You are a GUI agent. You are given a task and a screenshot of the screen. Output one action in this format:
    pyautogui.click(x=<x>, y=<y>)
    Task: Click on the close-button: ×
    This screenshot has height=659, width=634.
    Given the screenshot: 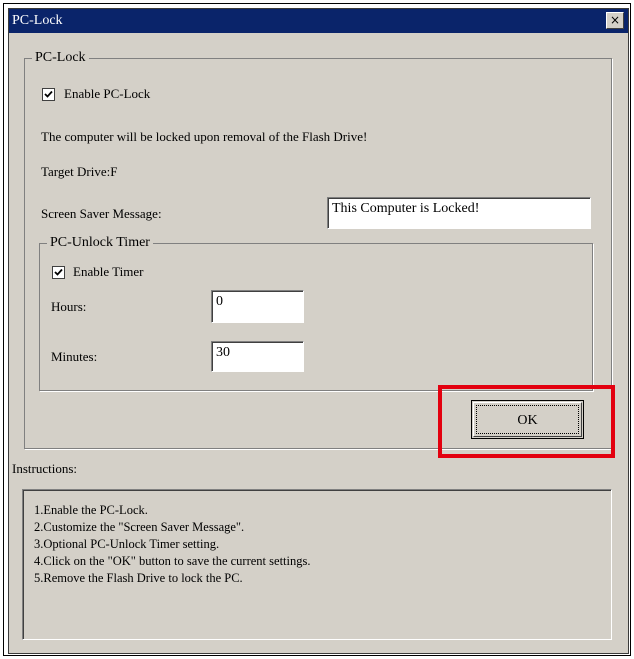 What is the action you would take?
    pyautogui.click(x=615, y=20)
    